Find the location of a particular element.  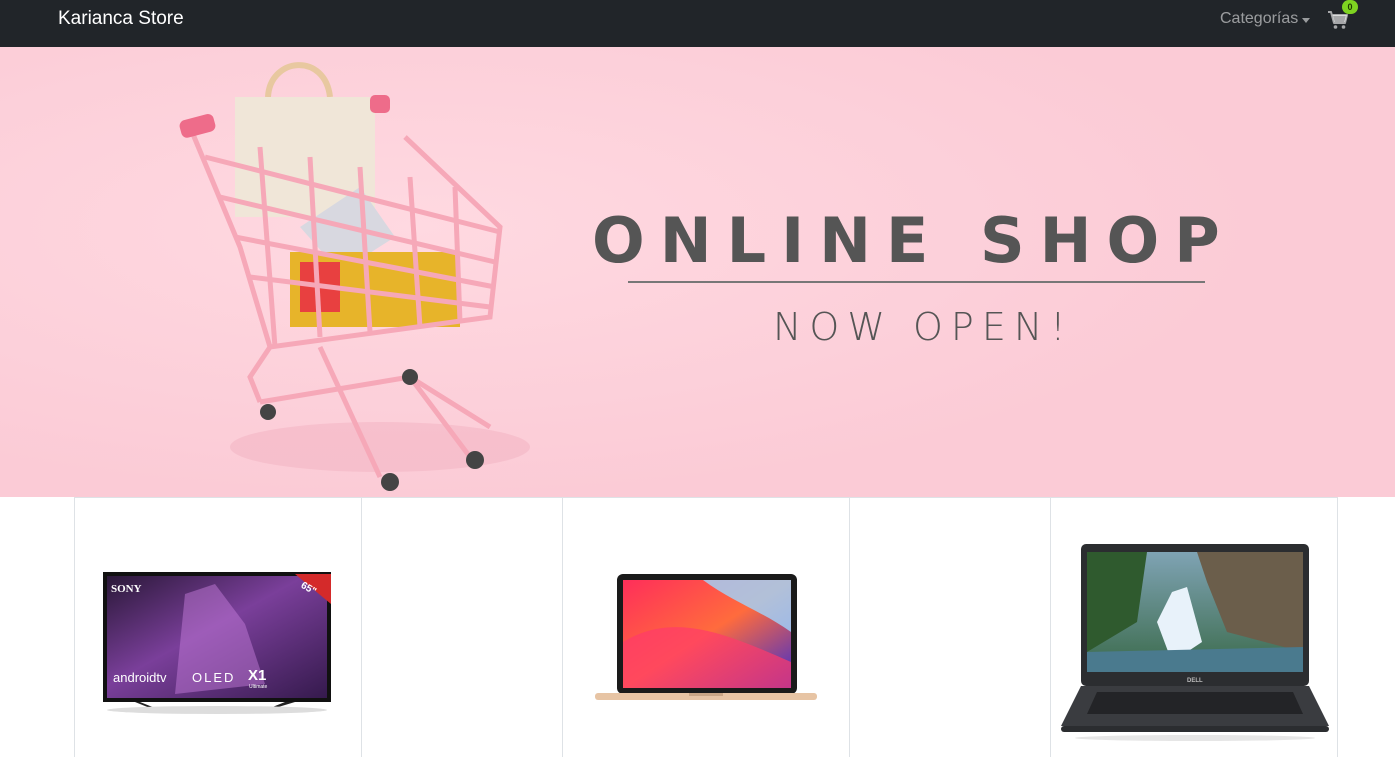

top-navbar: Karianca Store Categorías 0 is located at coordinates (697, 23).